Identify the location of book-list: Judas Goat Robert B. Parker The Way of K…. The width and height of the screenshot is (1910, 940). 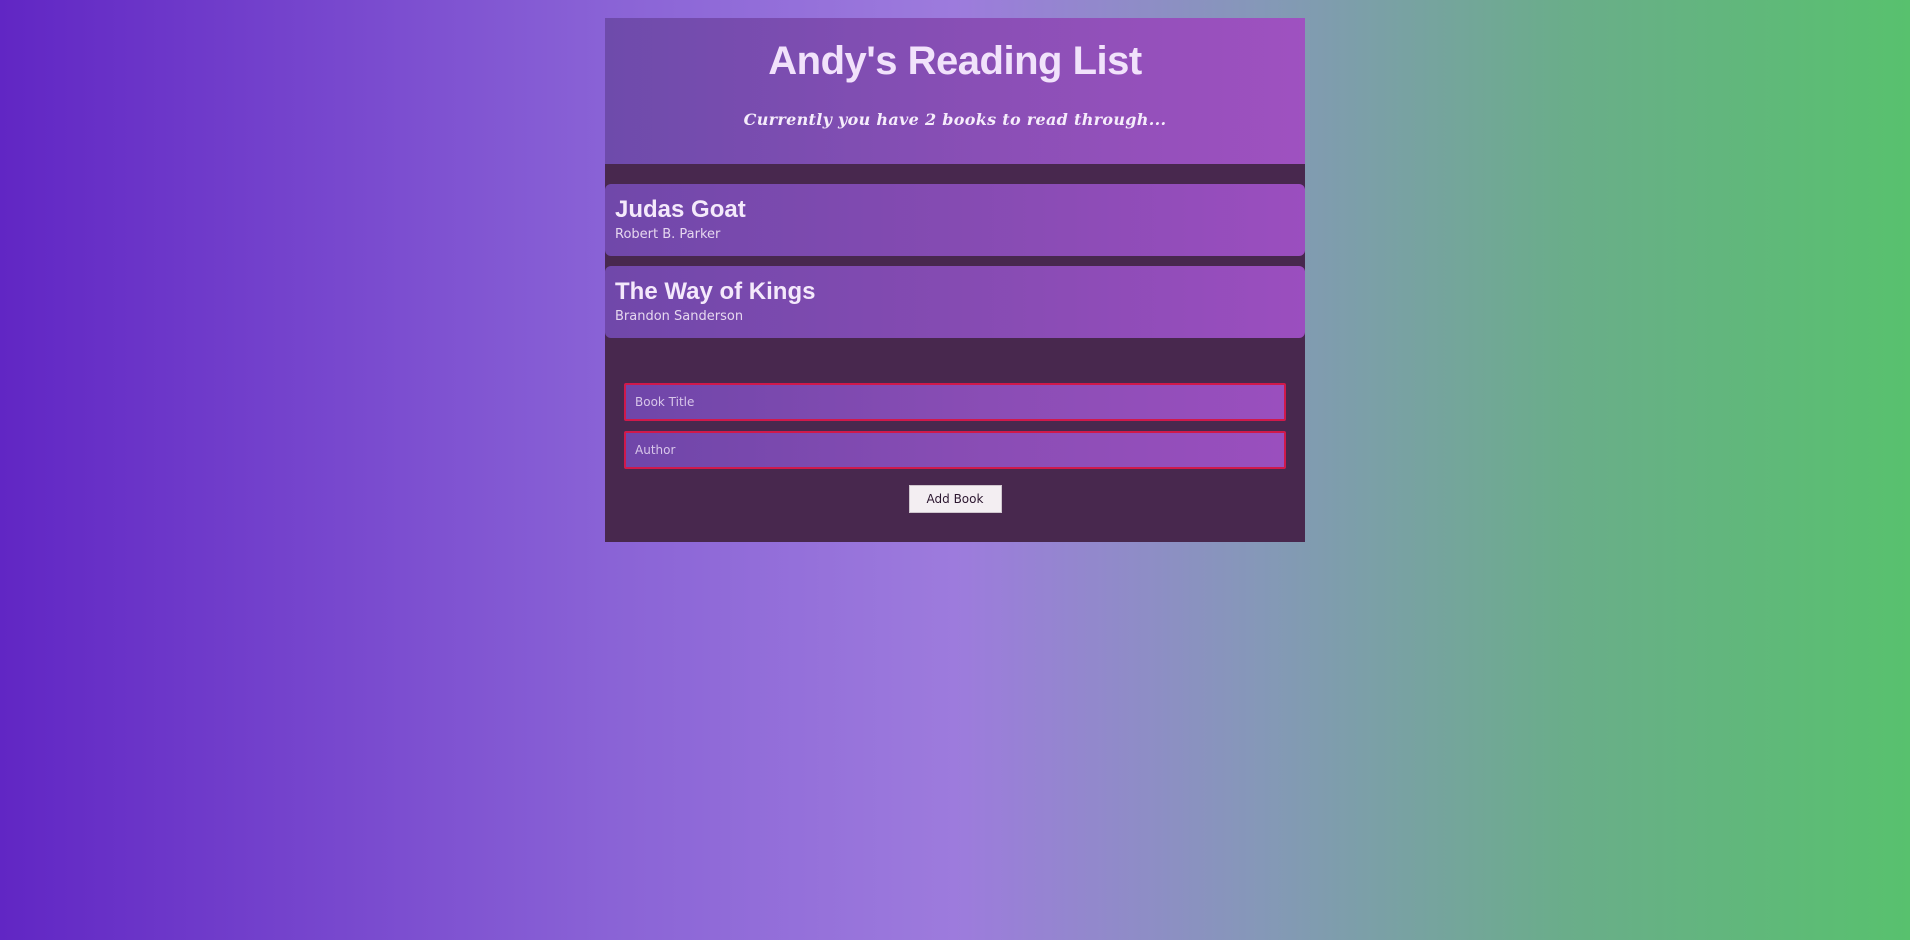
(955, 251).